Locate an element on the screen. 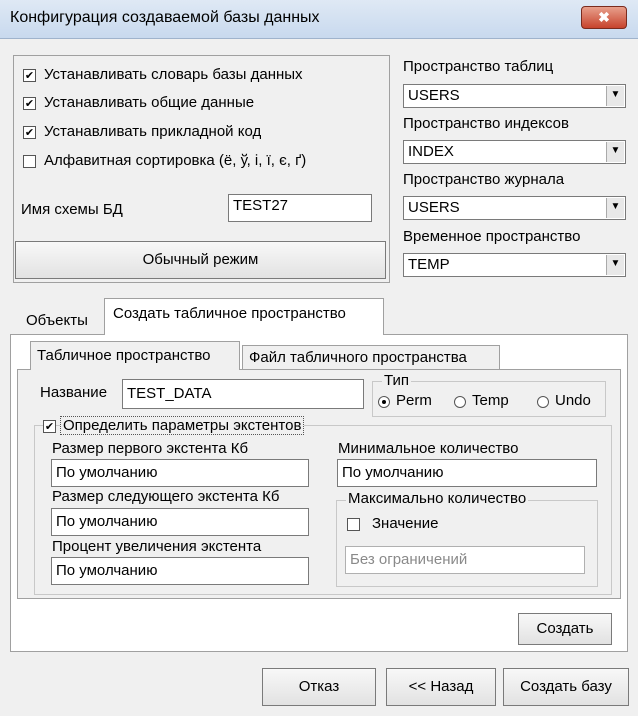  close-button: ✖ is located at coordinates (604, 17).